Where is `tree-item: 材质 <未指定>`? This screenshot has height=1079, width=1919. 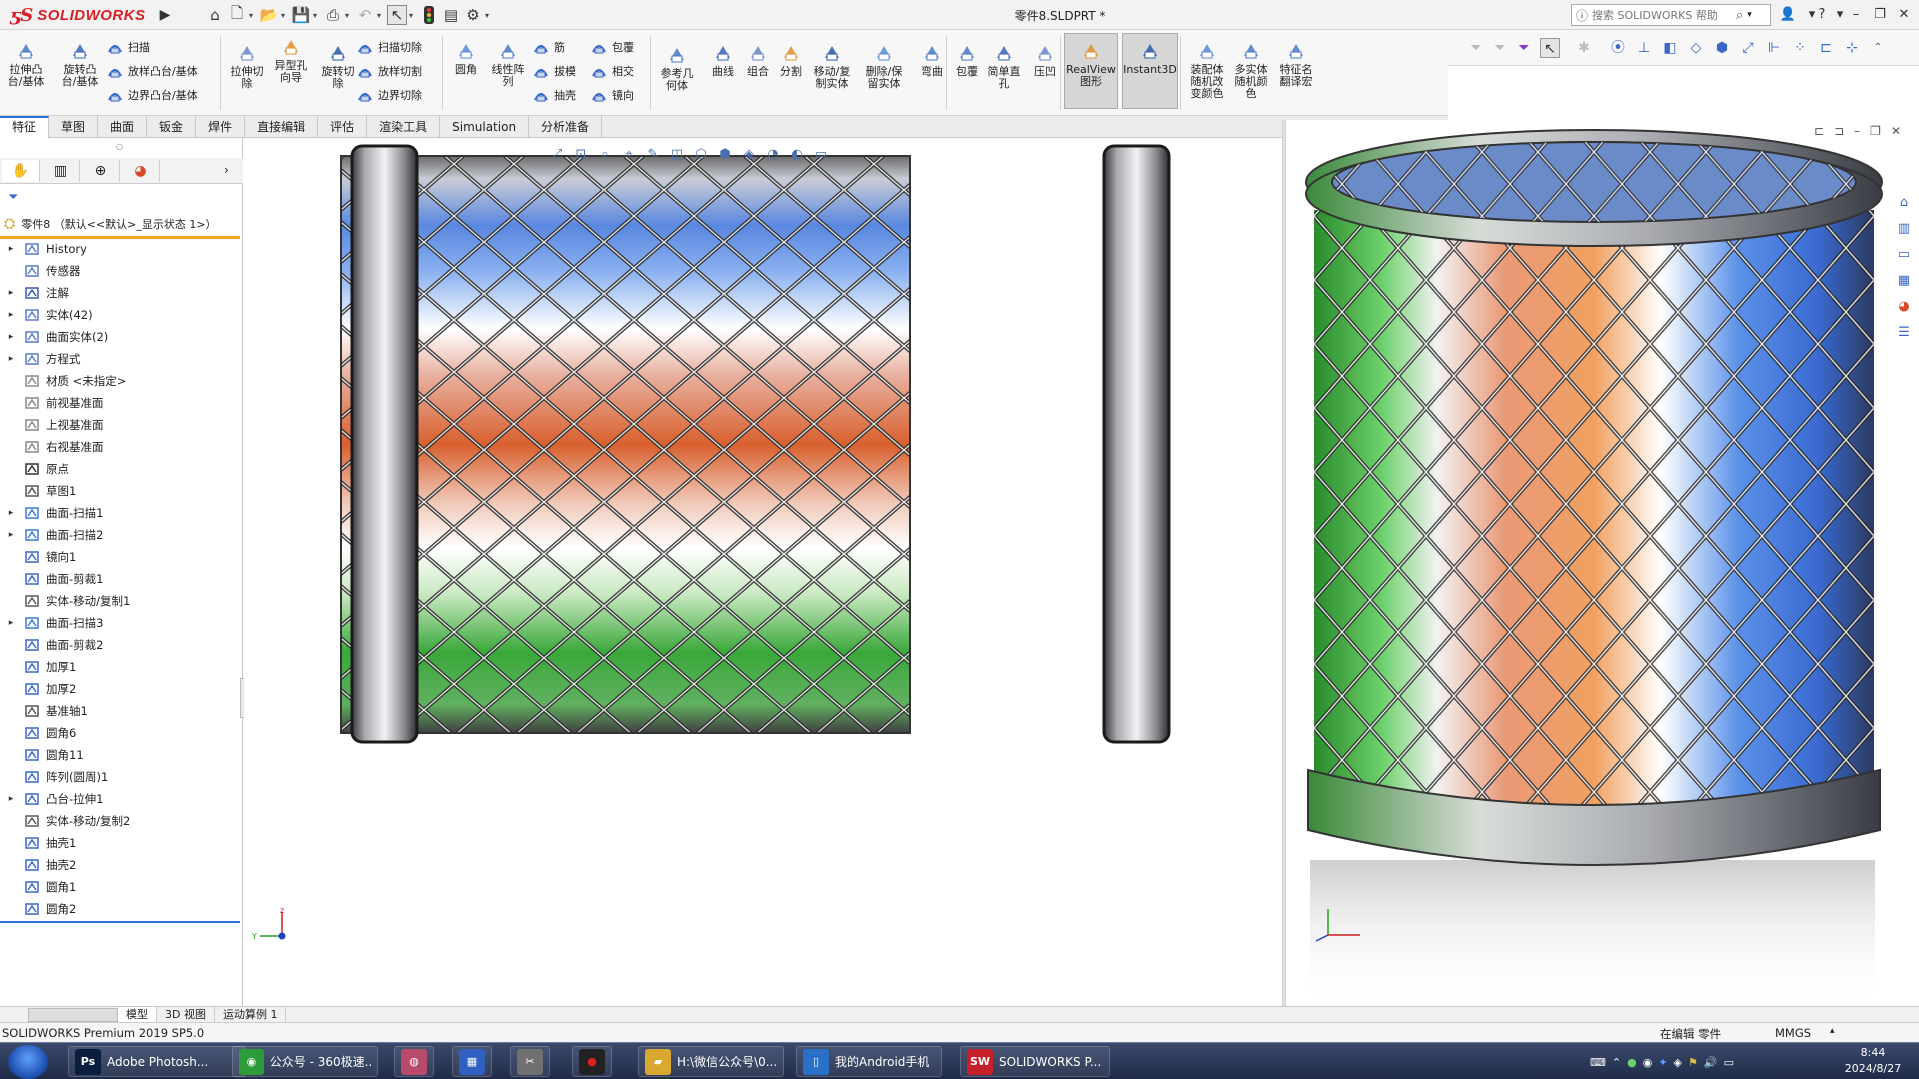
tree-item: 材质 <未指定> is located at coordinates (121, 381).